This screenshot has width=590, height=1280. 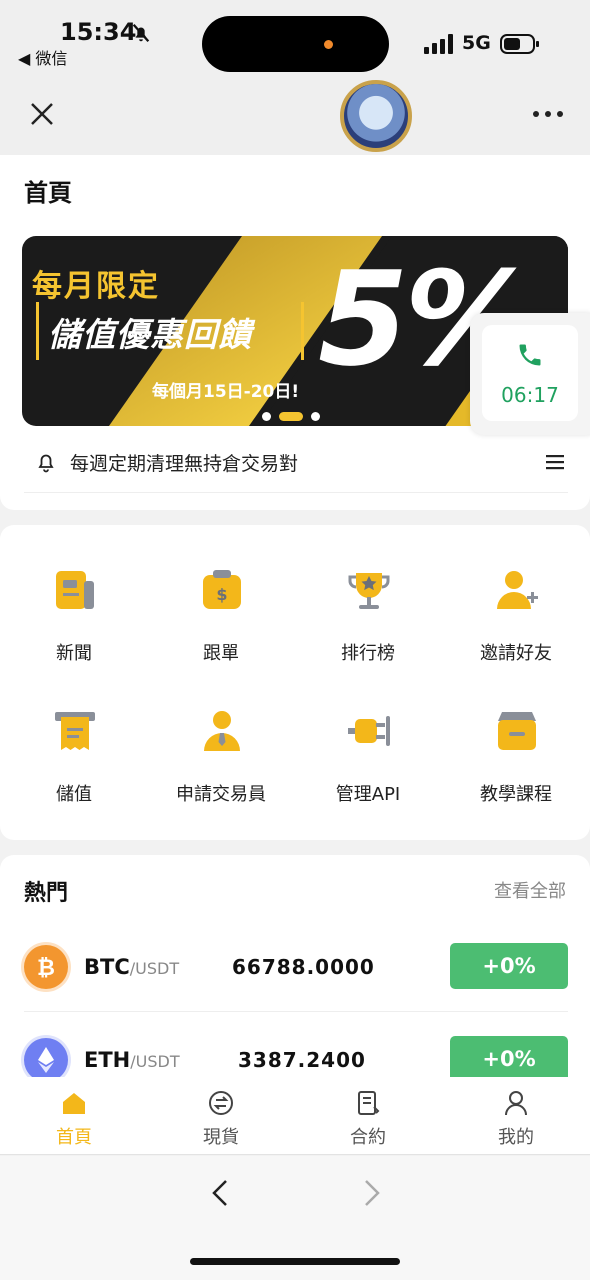 I want to click on grid-label: 跟單, so click(x=221, y=653).